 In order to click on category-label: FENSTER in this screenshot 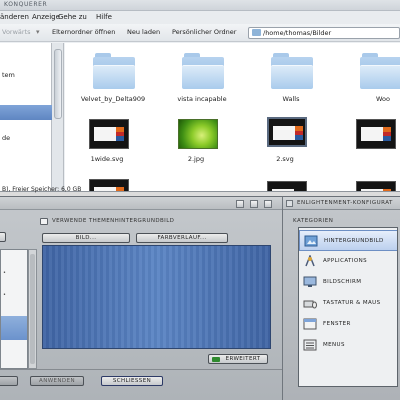, I will do `click(337, 324)`.